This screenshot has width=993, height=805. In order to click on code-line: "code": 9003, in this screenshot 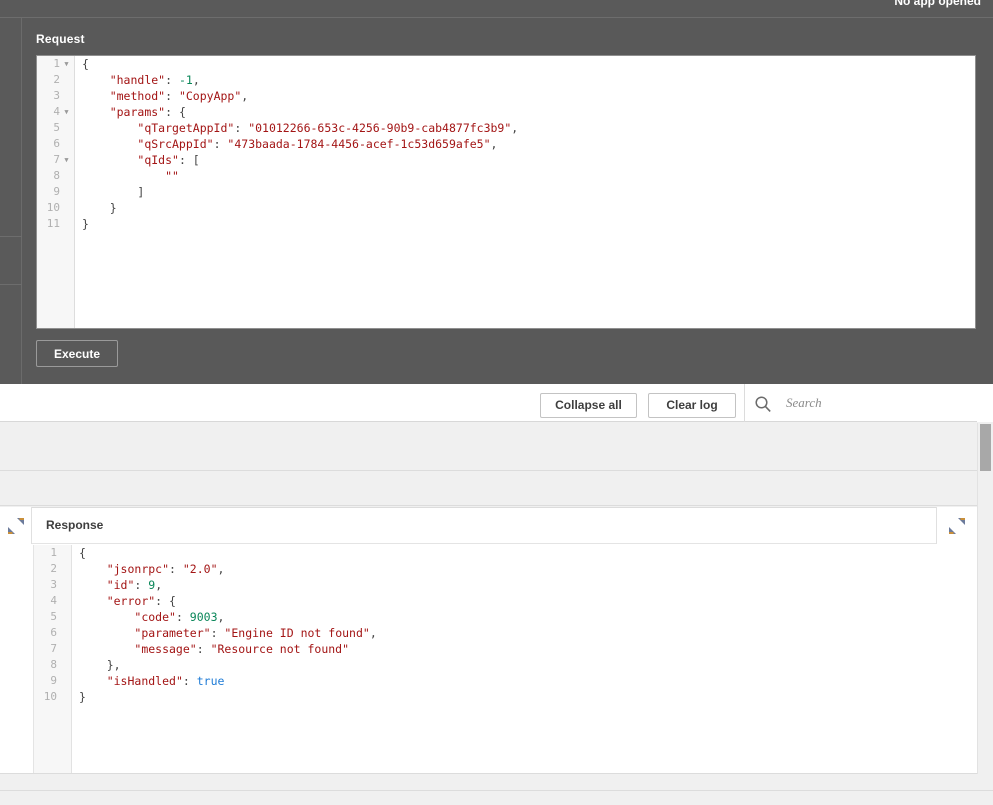, I will do `click(179, 617)`.